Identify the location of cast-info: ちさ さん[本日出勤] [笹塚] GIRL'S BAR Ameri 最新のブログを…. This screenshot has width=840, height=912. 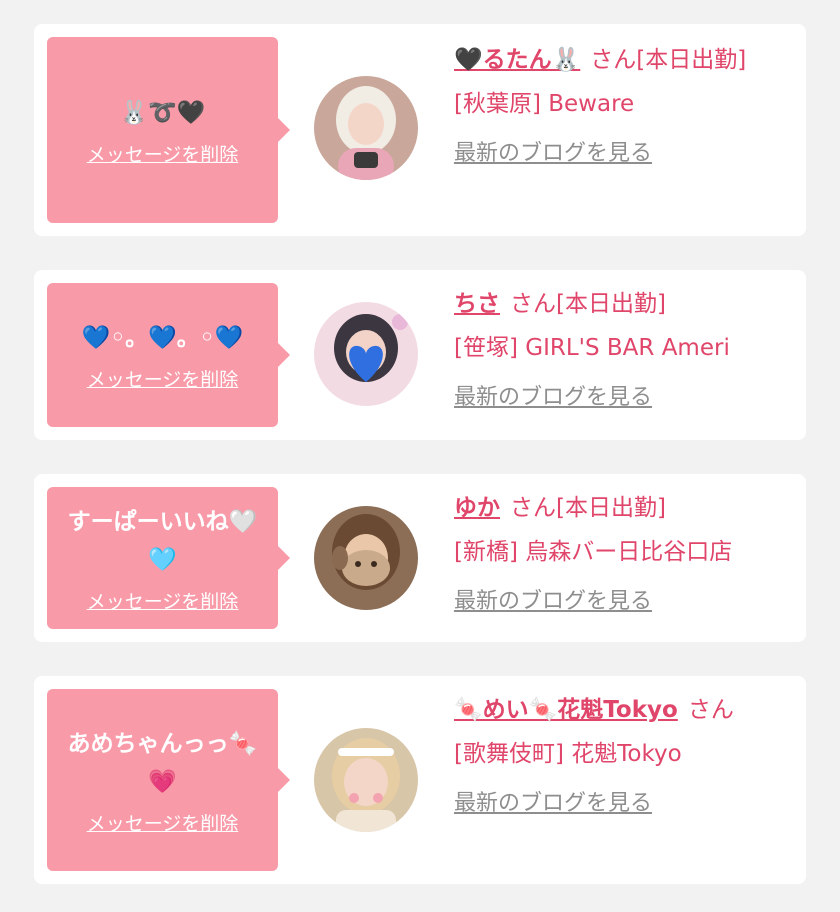
(623, 351).